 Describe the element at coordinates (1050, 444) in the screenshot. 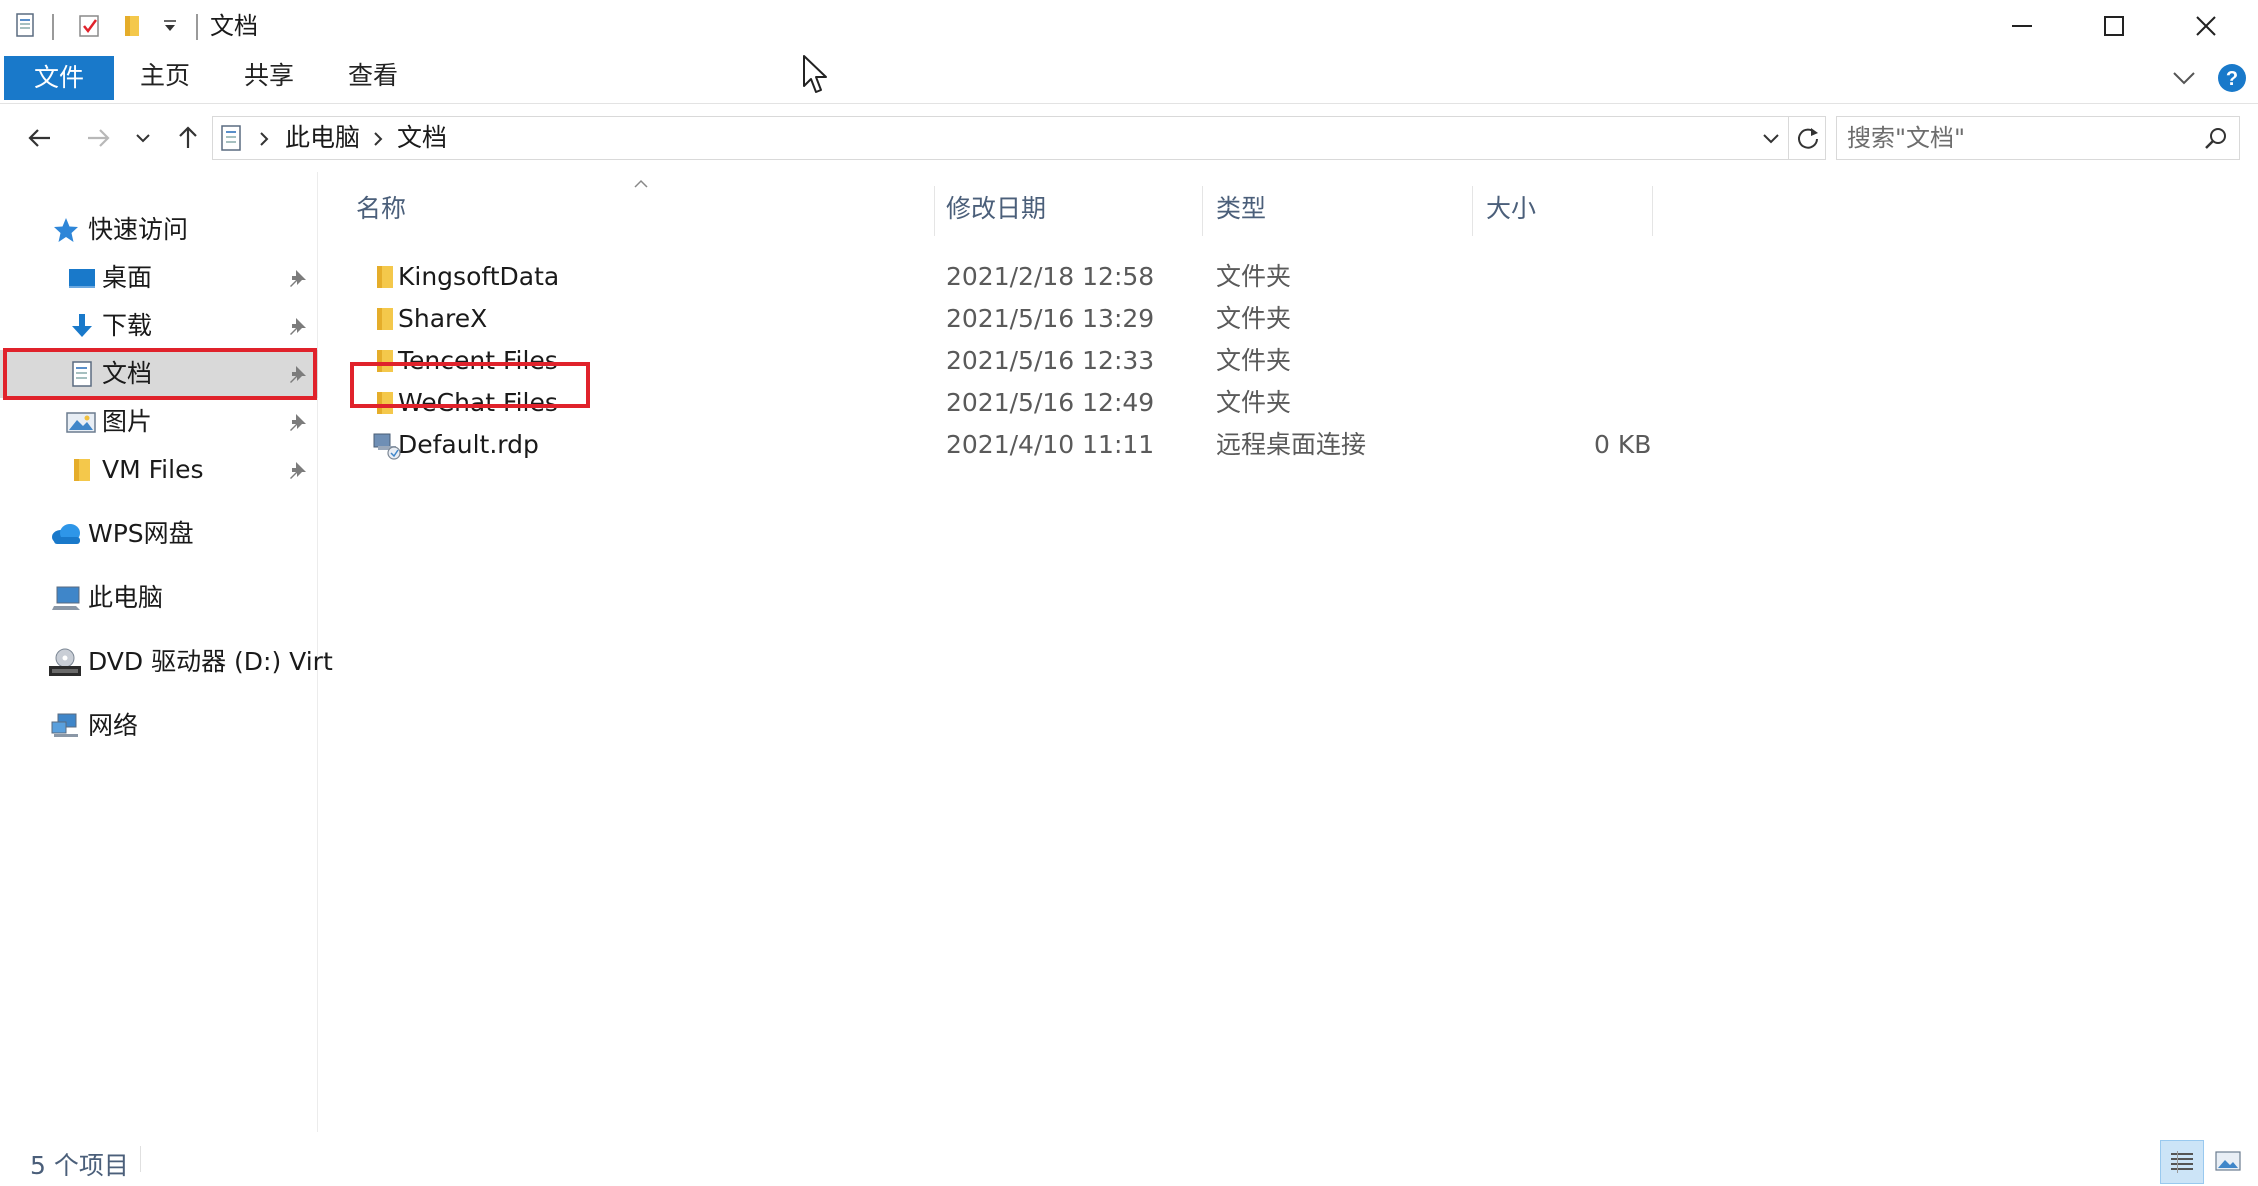

I see `file-modified: 2021/4/10 11:11` at that location.